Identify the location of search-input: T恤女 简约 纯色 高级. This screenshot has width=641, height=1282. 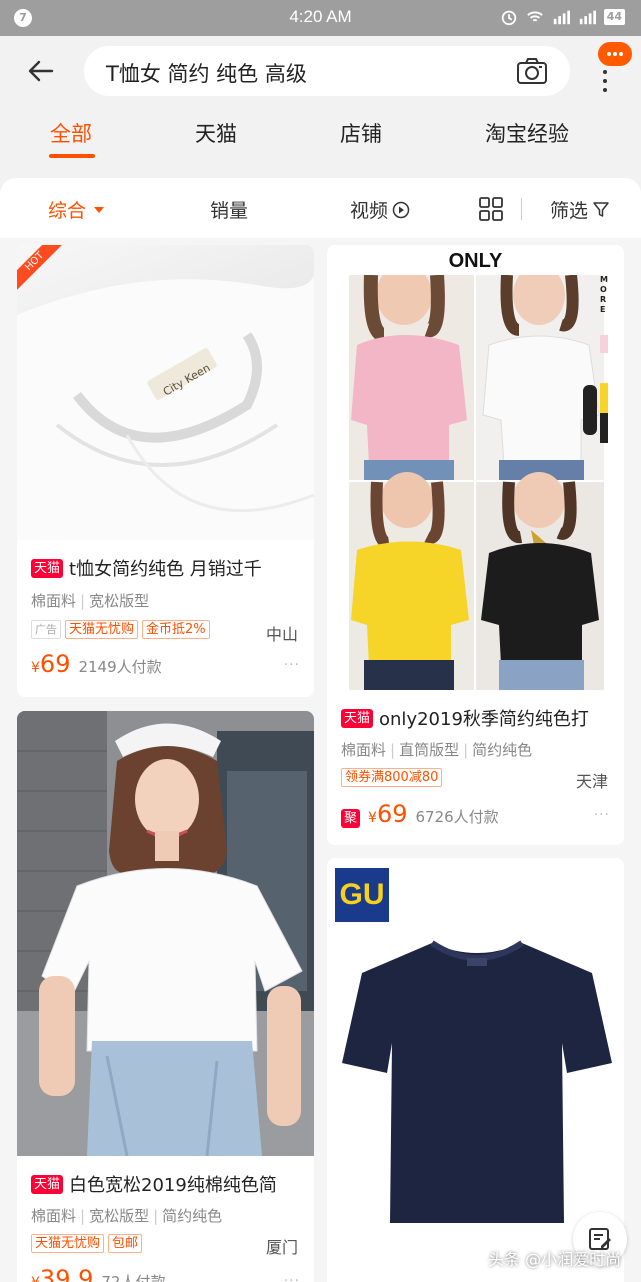
(327, 71).